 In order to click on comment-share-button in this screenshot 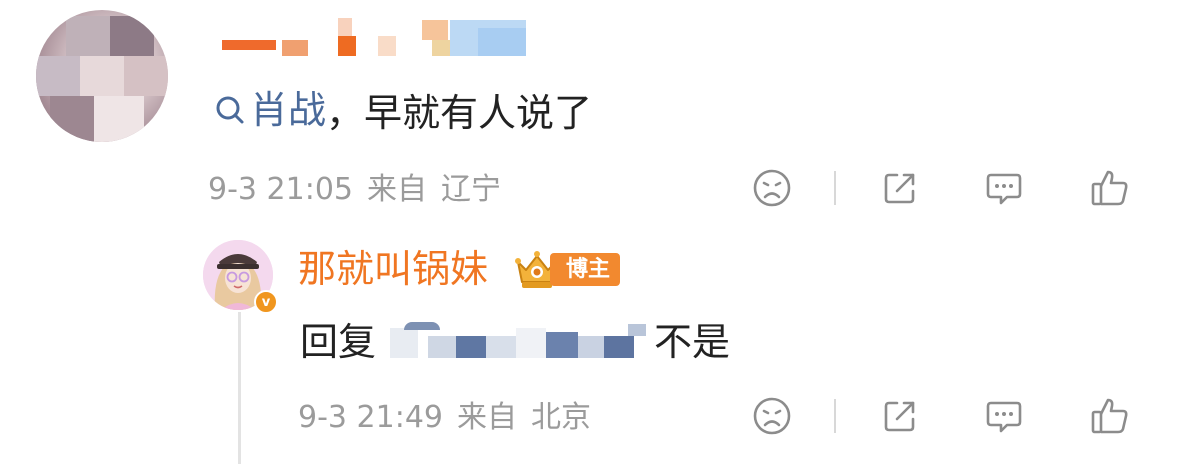, I will do `click(900, 188)`.